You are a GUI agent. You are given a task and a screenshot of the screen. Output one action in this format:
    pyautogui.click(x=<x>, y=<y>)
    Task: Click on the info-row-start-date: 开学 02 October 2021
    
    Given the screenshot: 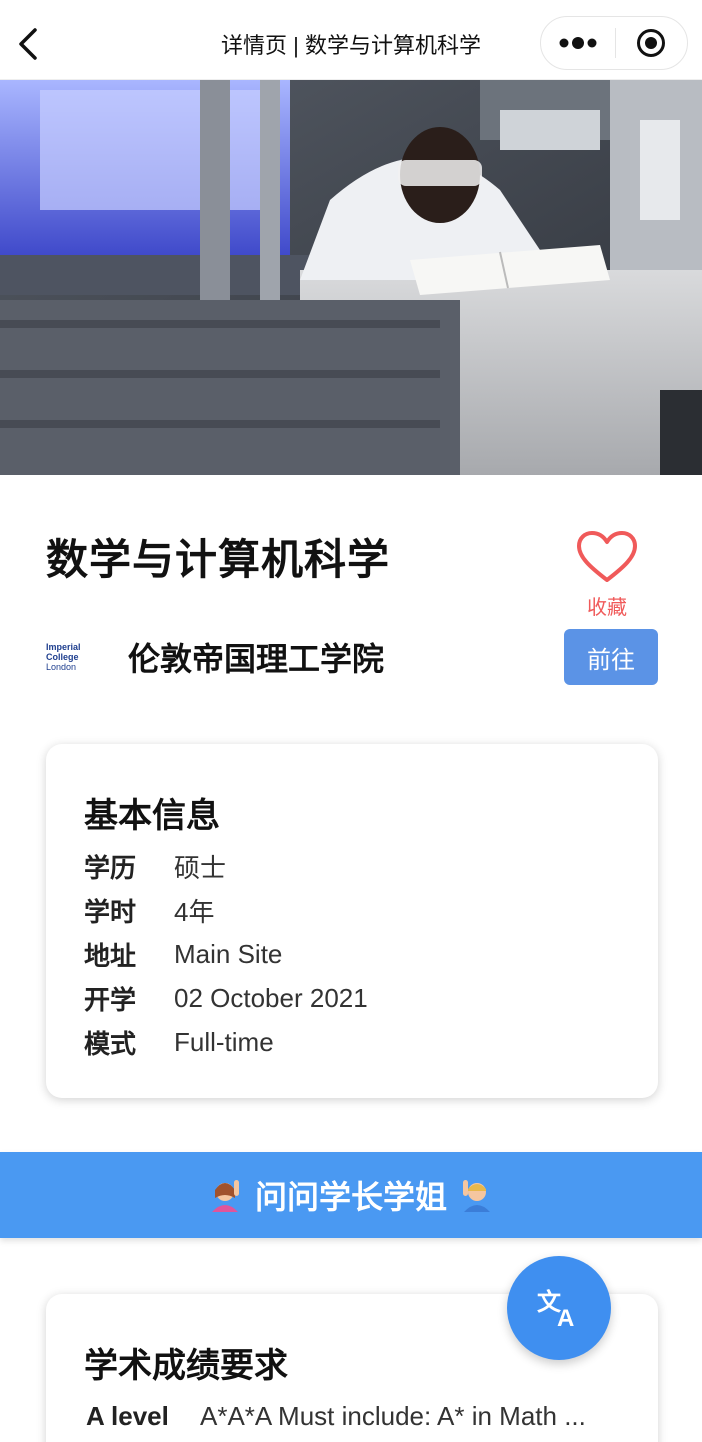 What is the action you would take?
    pyautogui.click(x=226, y=998)
    